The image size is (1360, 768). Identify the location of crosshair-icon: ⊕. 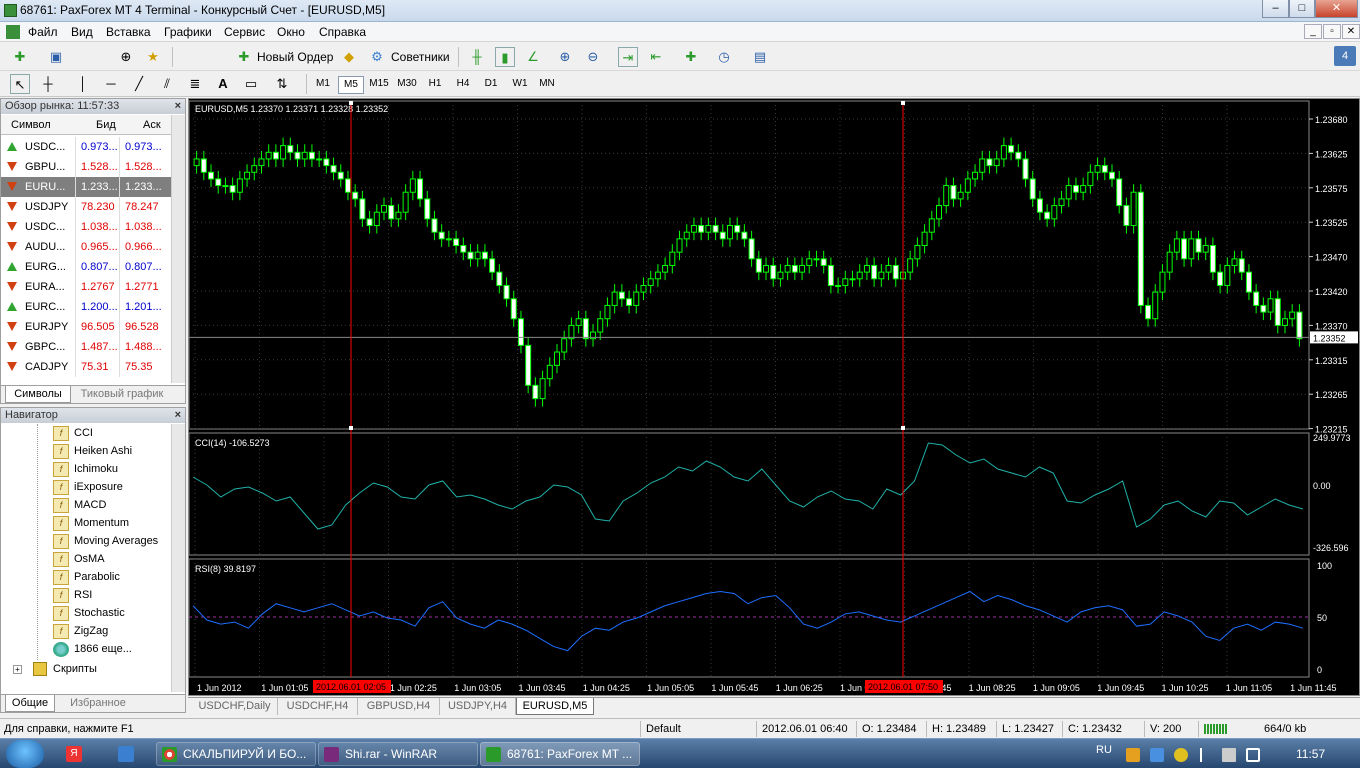
(126, 57).